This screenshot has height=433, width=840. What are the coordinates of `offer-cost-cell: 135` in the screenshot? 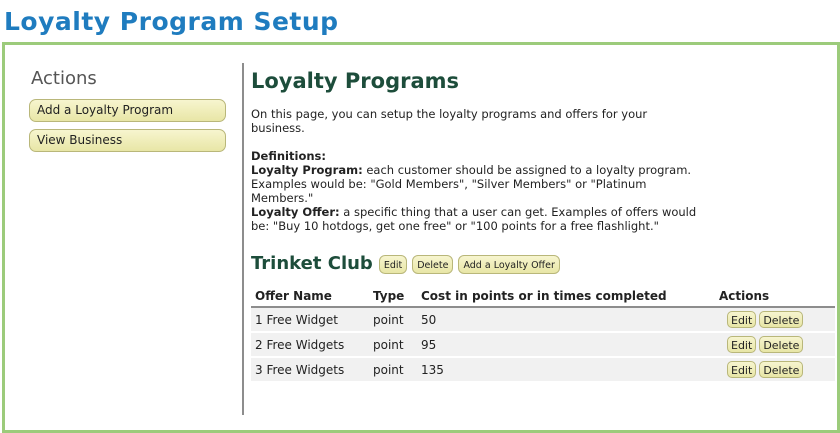 It's located at (563, 370).